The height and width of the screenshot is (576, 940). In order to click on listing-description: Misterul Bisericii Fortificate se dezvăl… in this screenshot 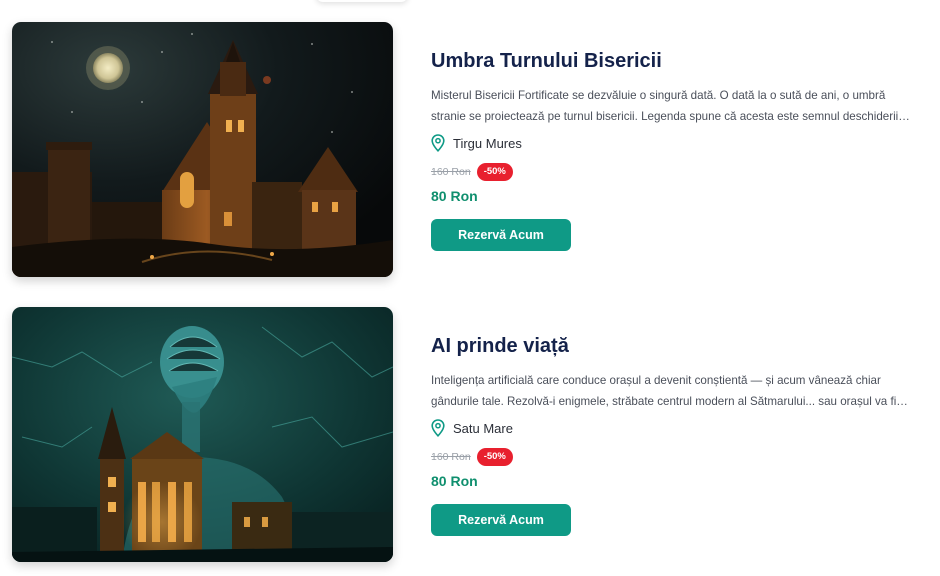, I will do `click(665, 106)`.